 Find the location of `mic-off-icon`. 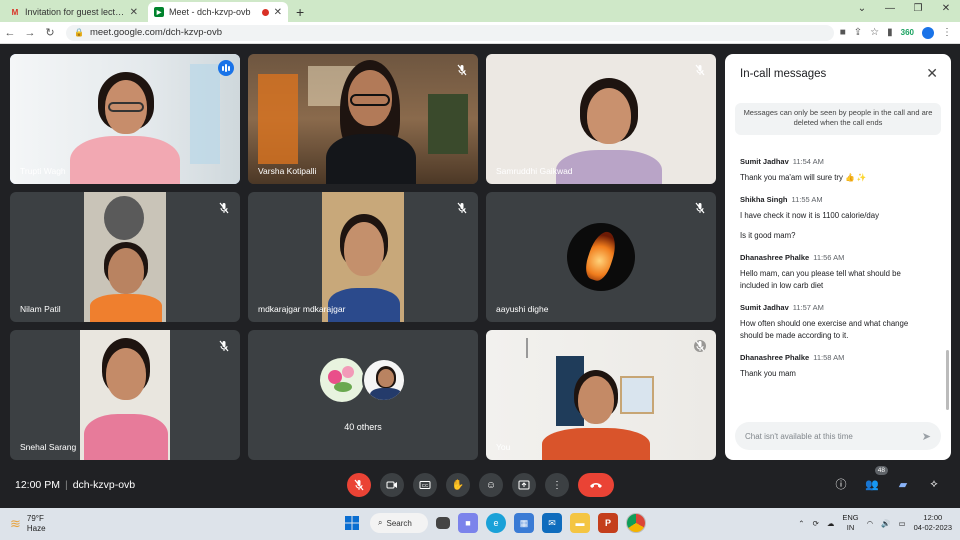

mic-off-icon is located at coordinates (359, 485).